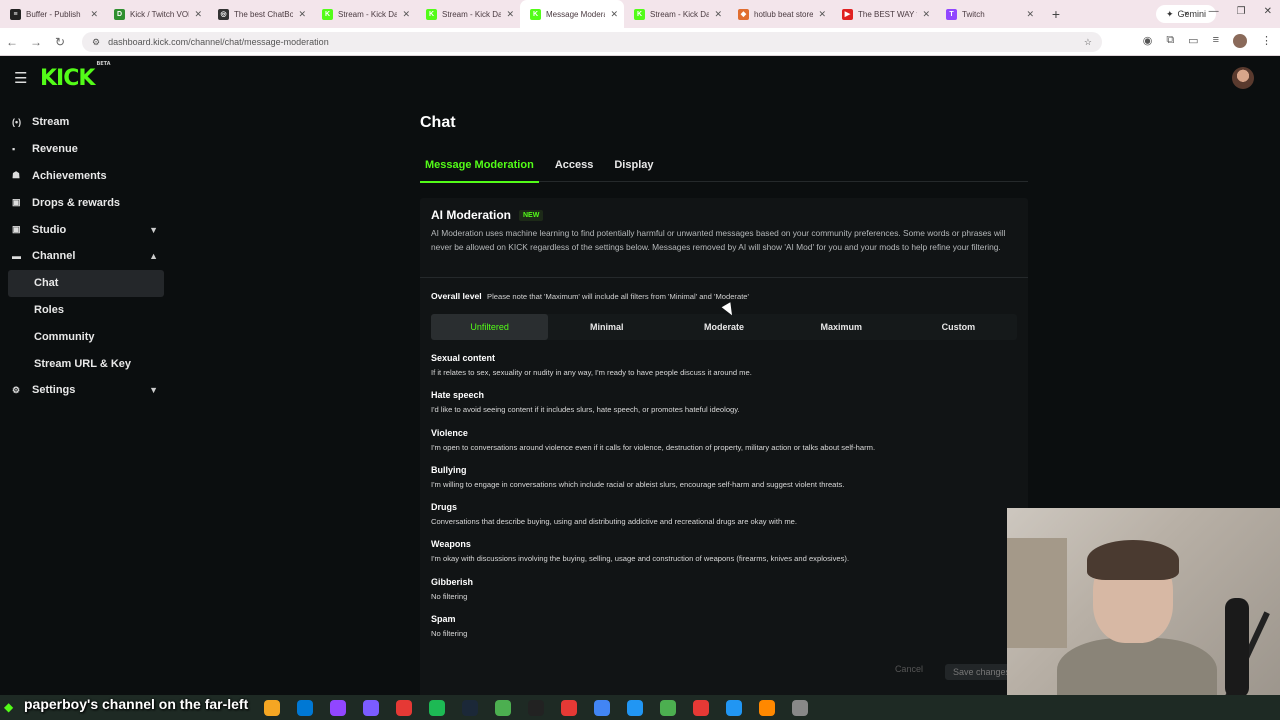 The image size is (1280, 720). What do you see at coordinates (780, 14) in the screenshot?
I see `browser-tab: ◆ hotlub beat store ✕` at bounding box center [780, 14].